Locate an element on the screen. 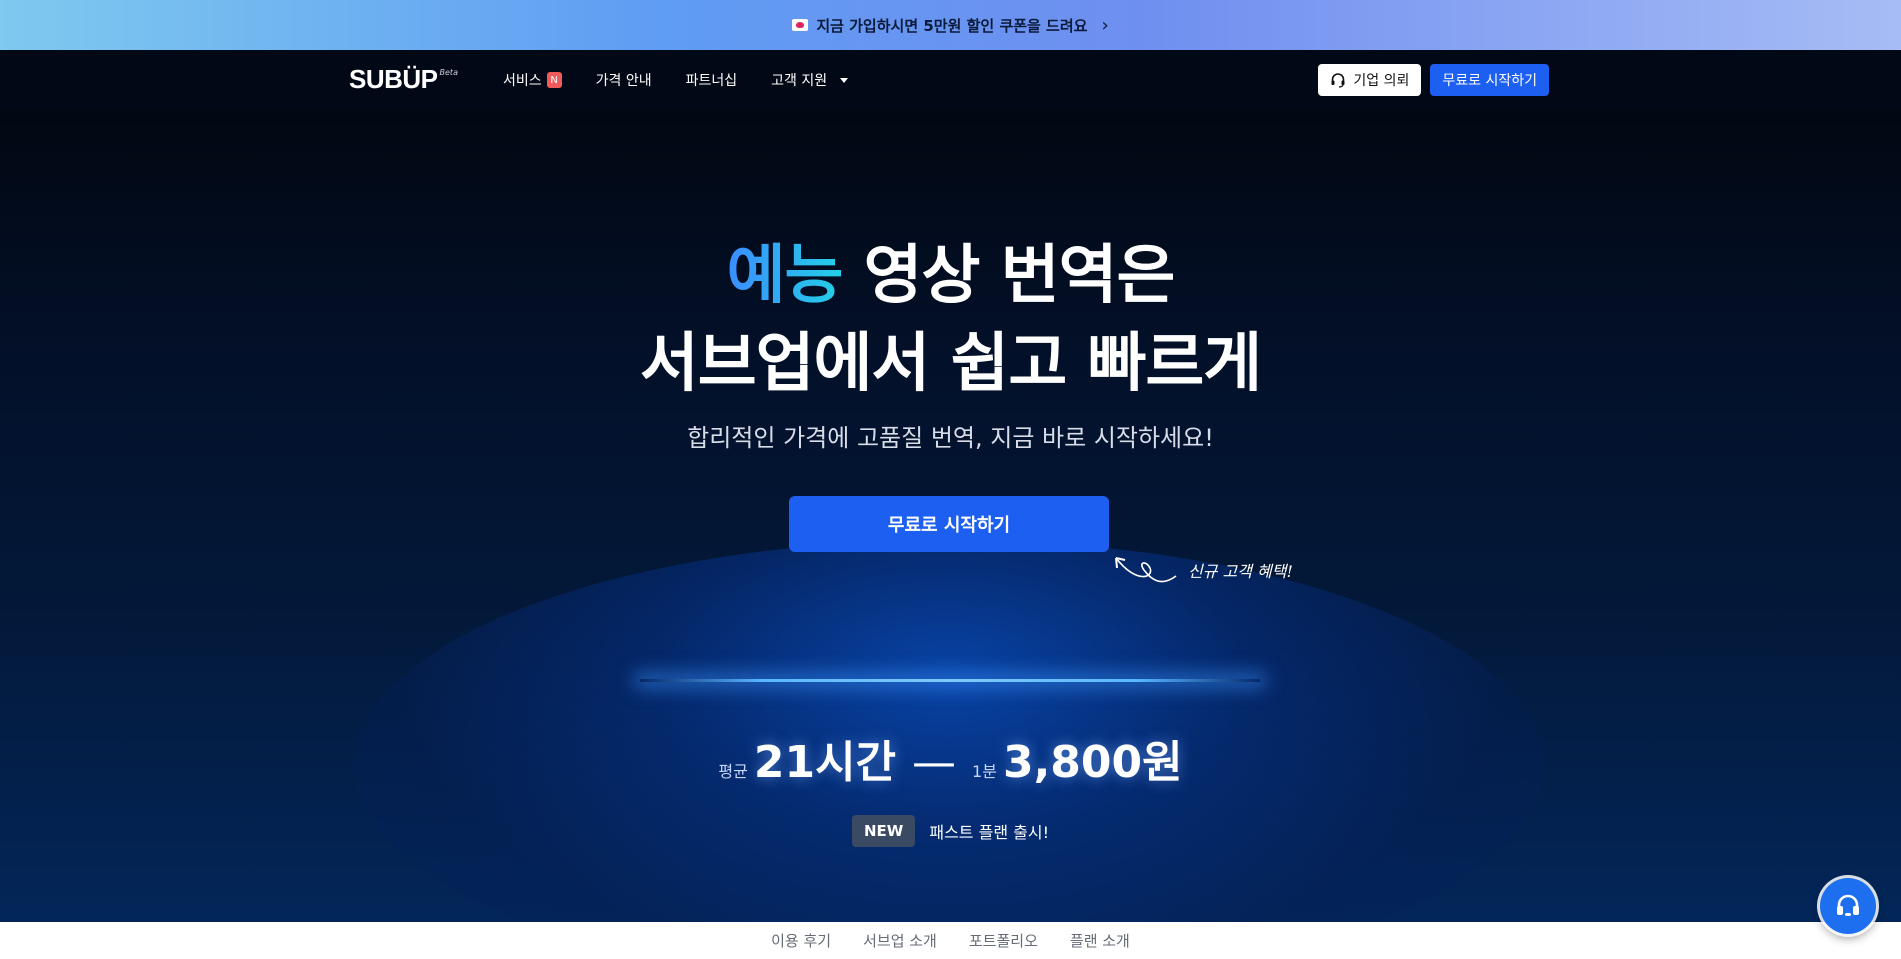 The width and height of the screenshot is (1901, 959). promo-text: 지금 가입하시면 5만원 할인 쿠폰을 드려요 is located at coordinates (952, 25).